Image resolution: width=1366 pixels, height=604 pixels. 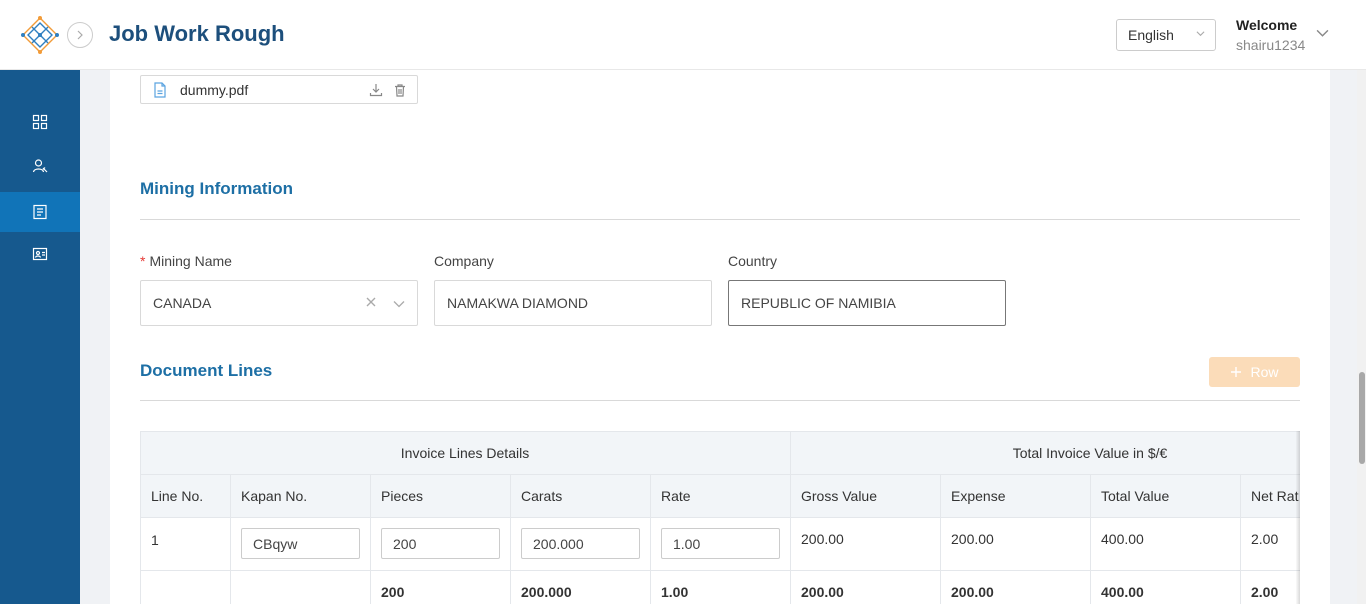 What do you see at coordinates (1265, 539) in the screenshot?
I see `cell-net-rate: 2.00` at bounding box center [1265, 539].